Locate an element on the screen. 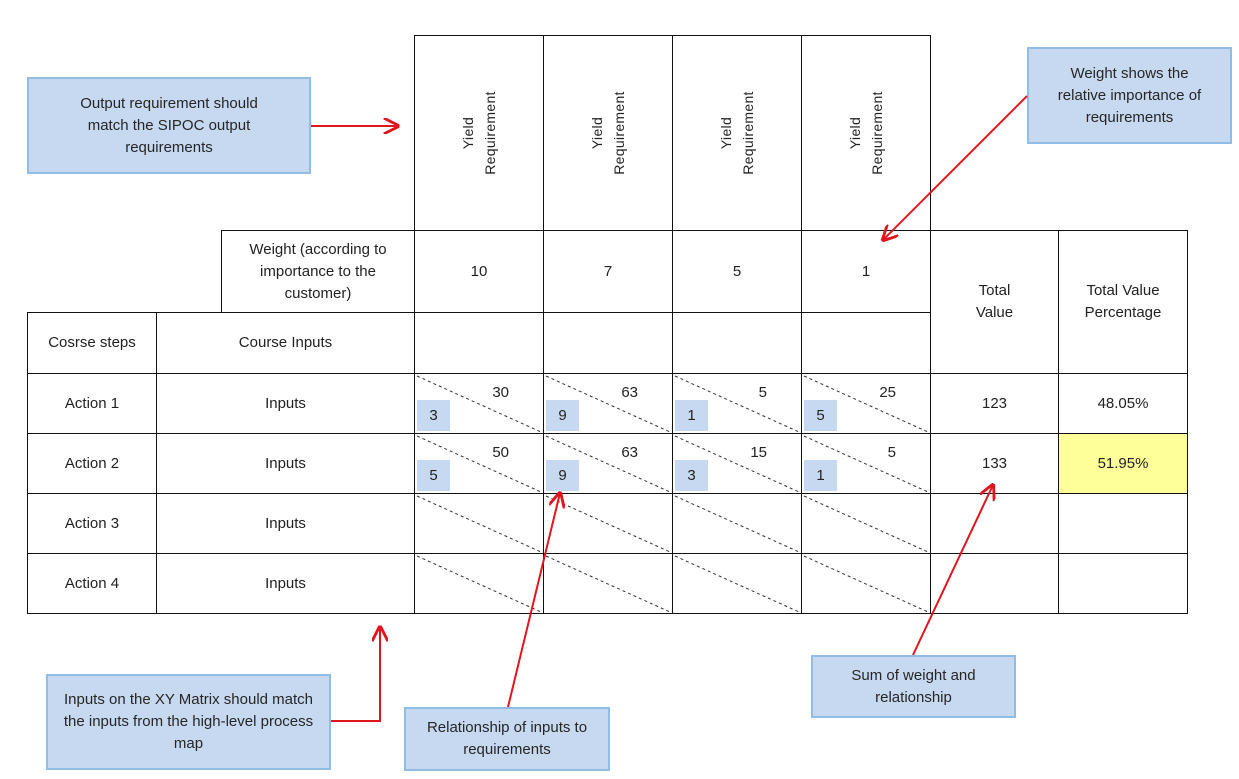 Image resolution: width=1239 pixels, height=779 pixels. total-pct-cell: 48.05% is located at coordinates (1123, 403).